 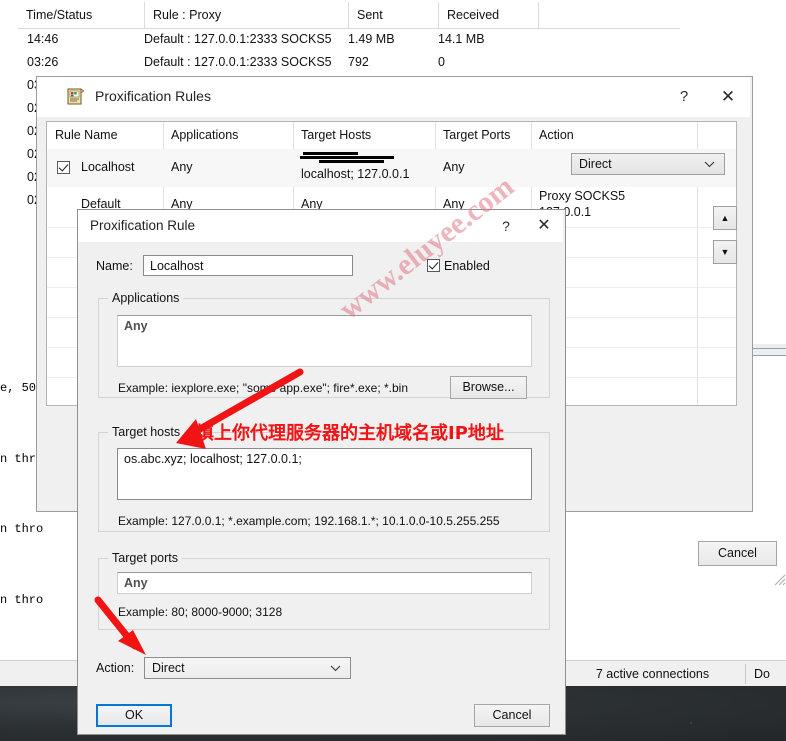 What do you see at coordinates (488, 15) in the screenshot?
I see `column-header-received: Received` at bounding box center [488, 15].